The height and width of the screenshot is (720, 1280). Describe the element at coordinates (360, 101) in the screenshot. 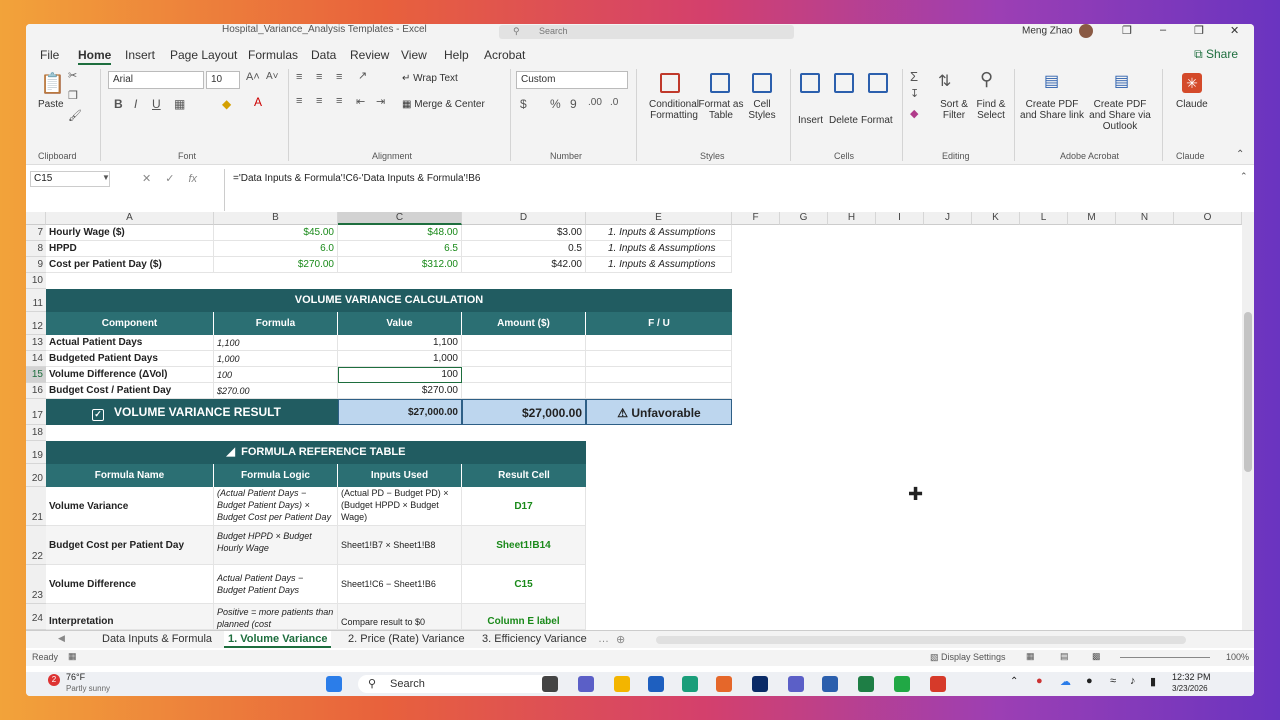

I see `decrease-indent-icon: ⇤` at that location.